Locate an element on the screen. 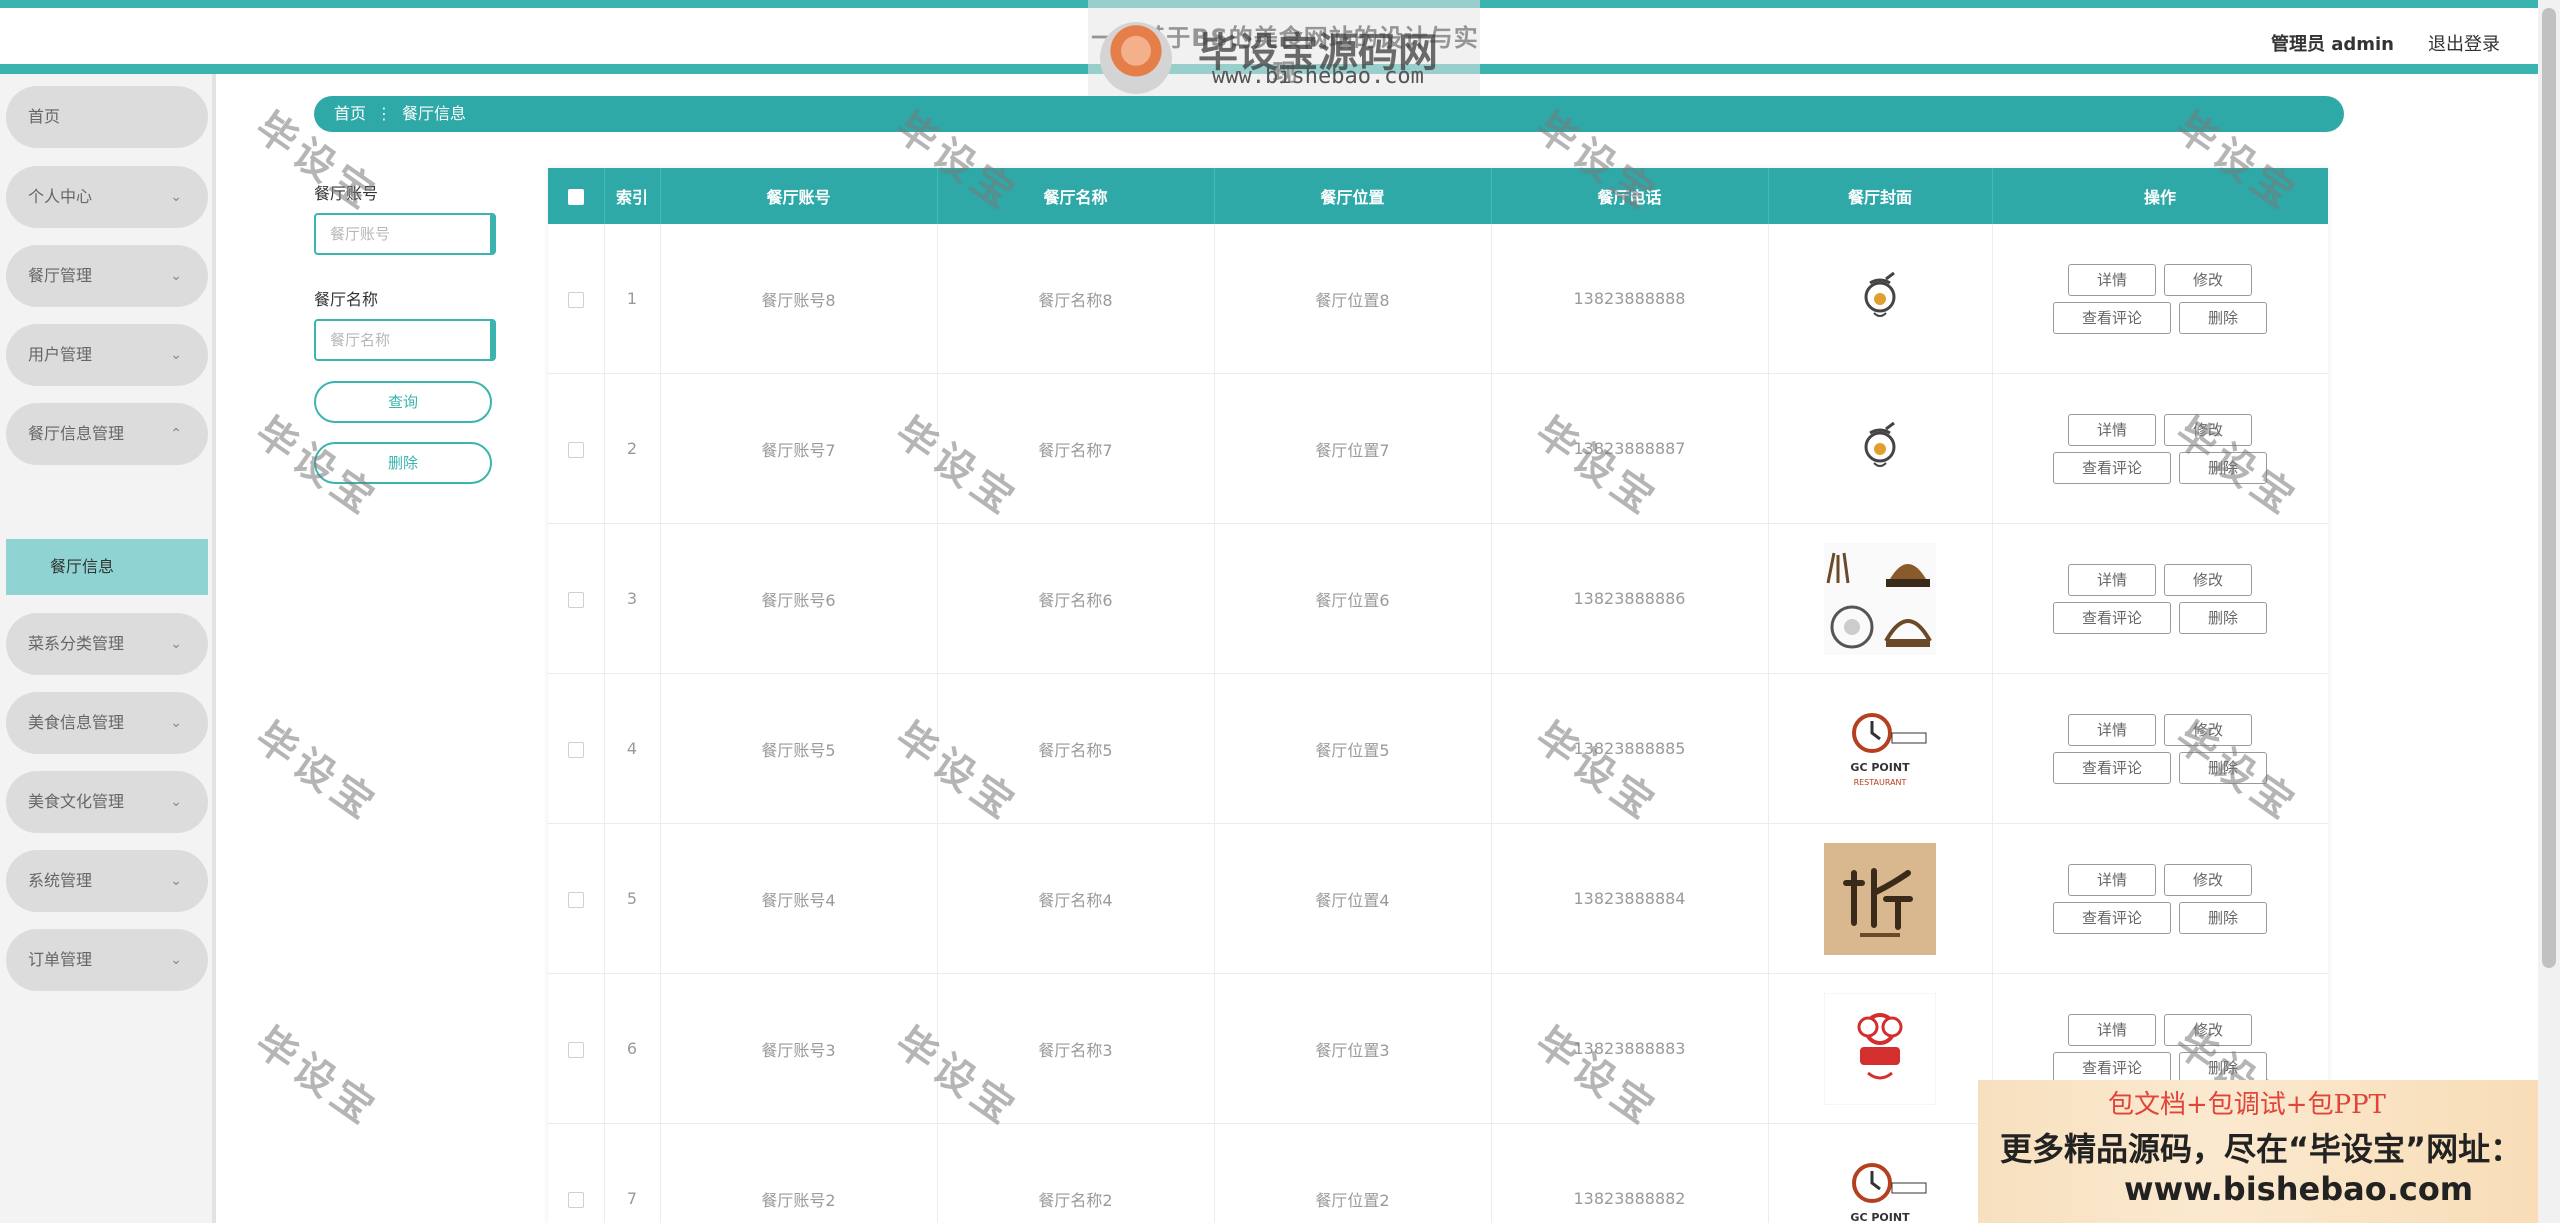 This screenshot has width=2560, height=1223. delete-selected-button: 删除 is located at coordinates (403, 463).